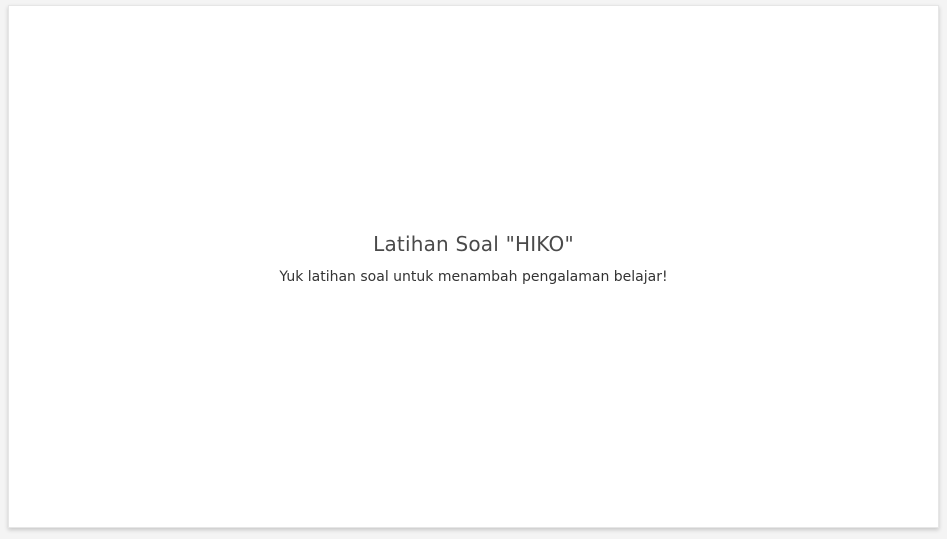 Image resolution: width=947 pixels, height=539 pixels. What do you see at coordinates (473, 244) in the screenshot?
I see `page-title: Latihan Soal "HIKO"` at bounding box center [473, 244].